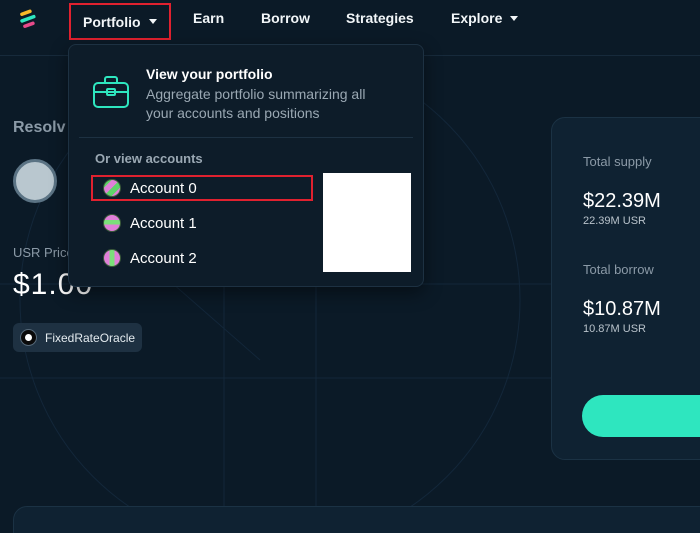 This screenshot has width=700, height=533. What do you see at coordinates (622, 309) in the screenshot?
I see `total-borrow-value: $10.87M` at bounding box center [622, 309].